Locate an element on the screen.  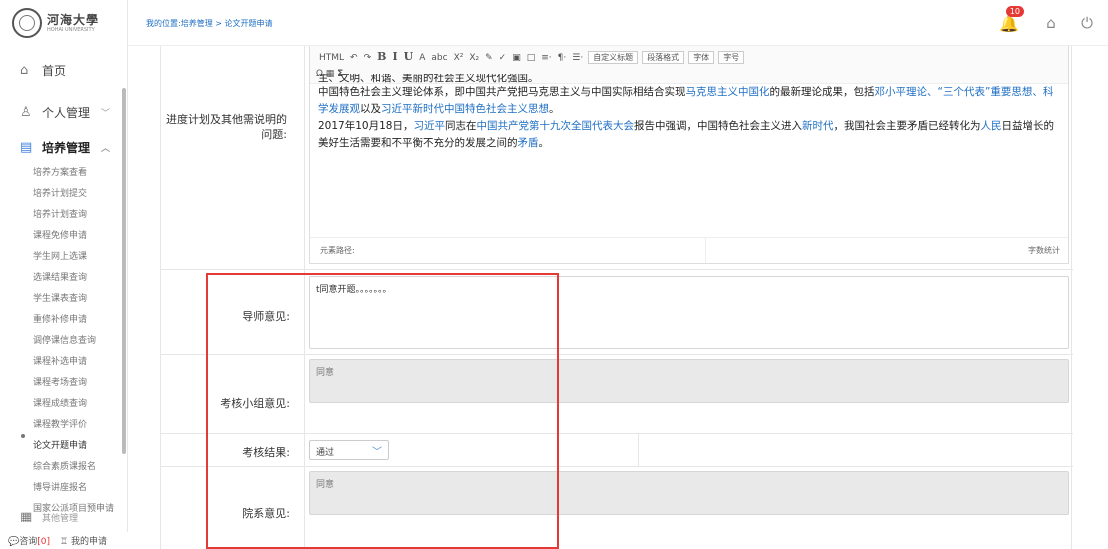
apply-icon: ♖ is located at coordinates (64, 542).